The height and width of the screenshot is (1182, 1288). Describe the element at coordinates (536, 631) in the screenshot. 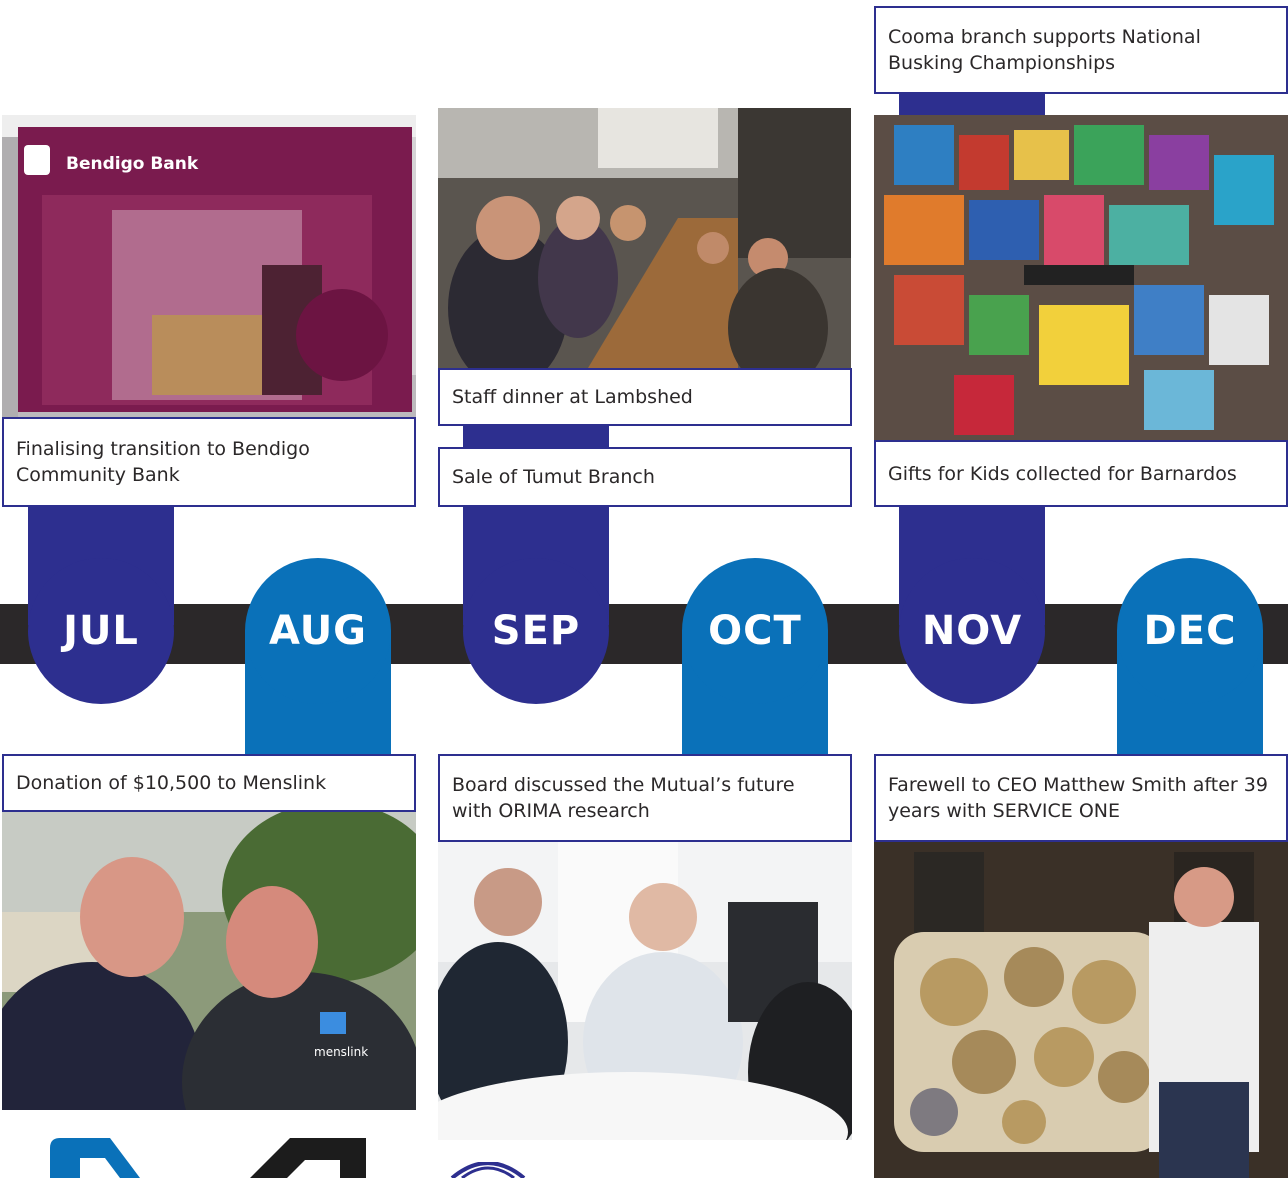

I see `month-sep: SEP` at that location.